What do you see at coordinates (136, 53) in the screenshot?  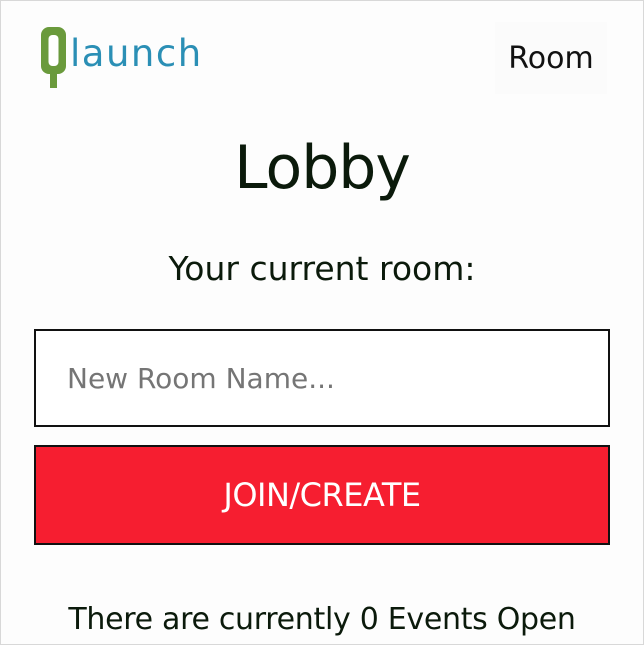 I see `logo-wordmark: launch` at bounding box center [136, 53].